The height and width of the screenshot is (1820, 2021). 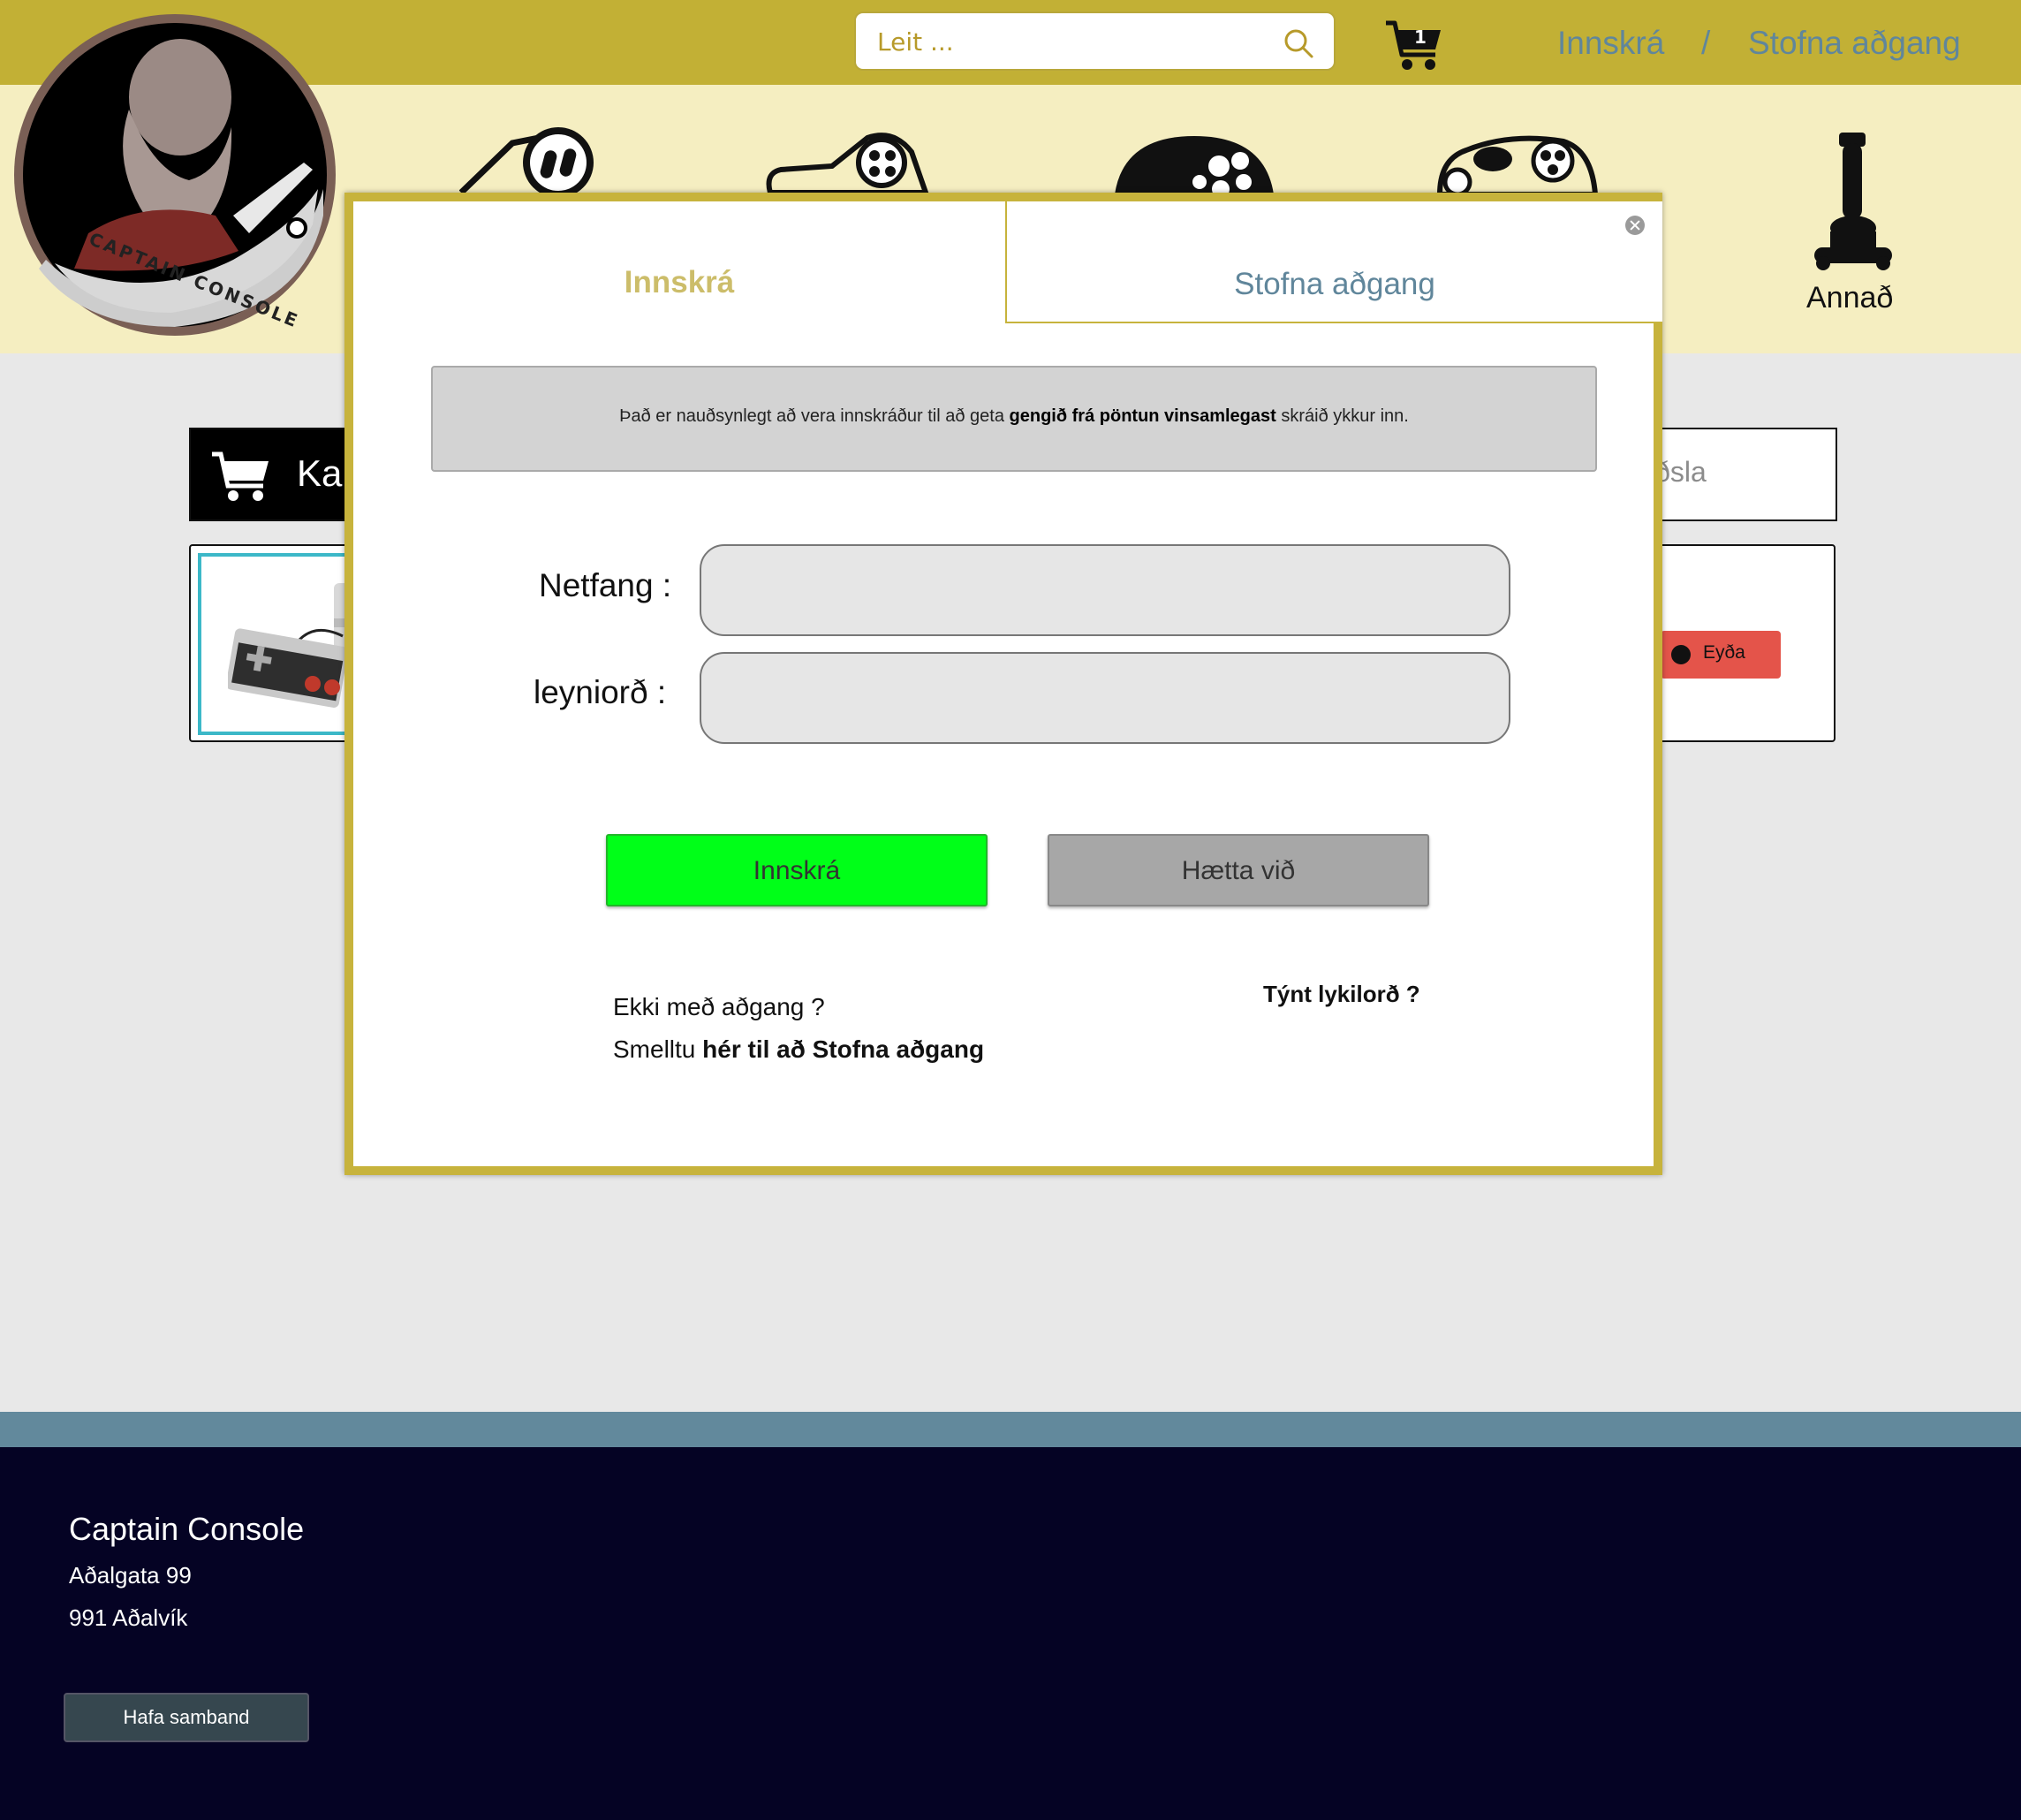 What do you see at coordinates (679, 283) in the screenshot?
I see `tab-login-label: Innskrá` at bounding box center [679, 283].